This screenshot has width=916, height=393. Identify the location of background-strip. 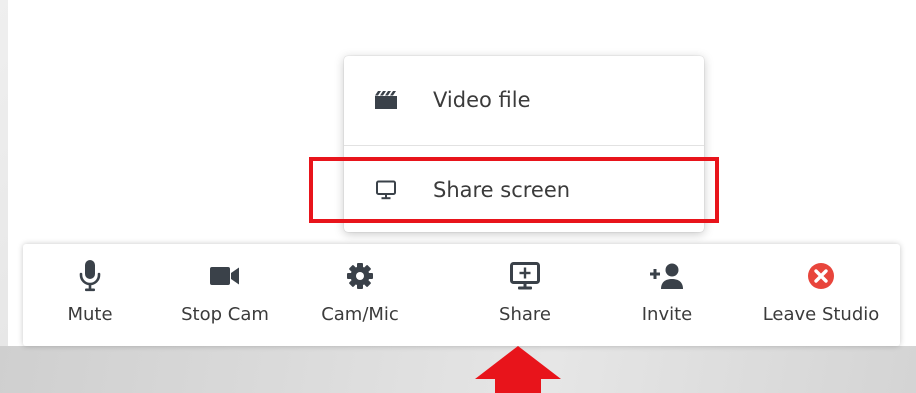
(458, 369).